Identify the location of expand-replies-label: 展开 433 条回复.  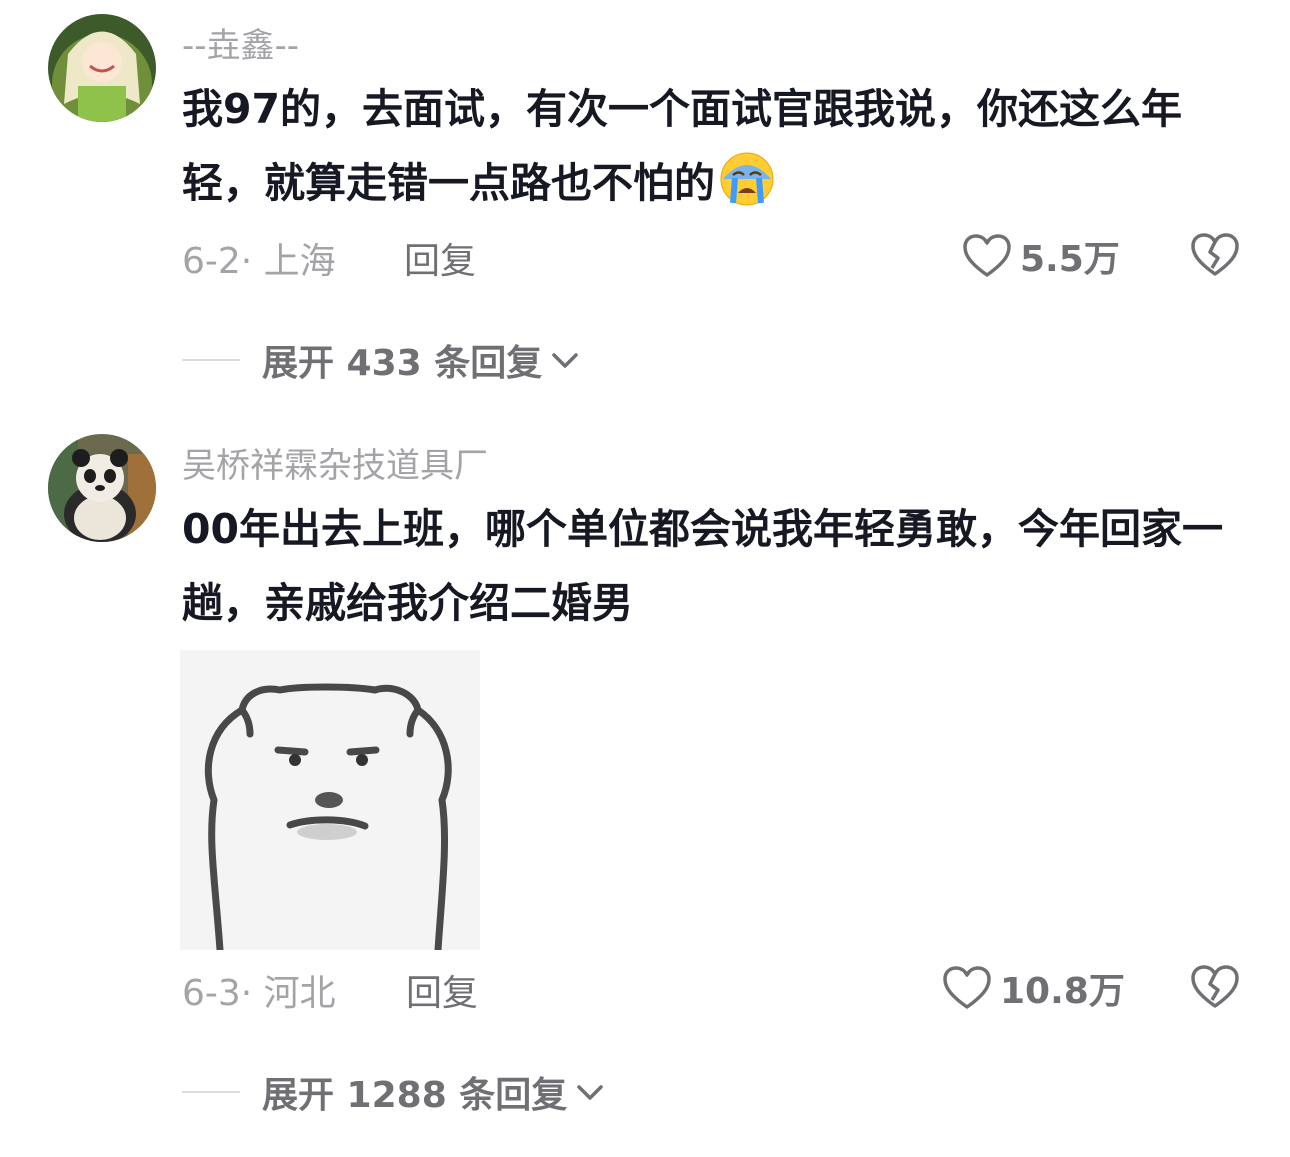
(402, 360).